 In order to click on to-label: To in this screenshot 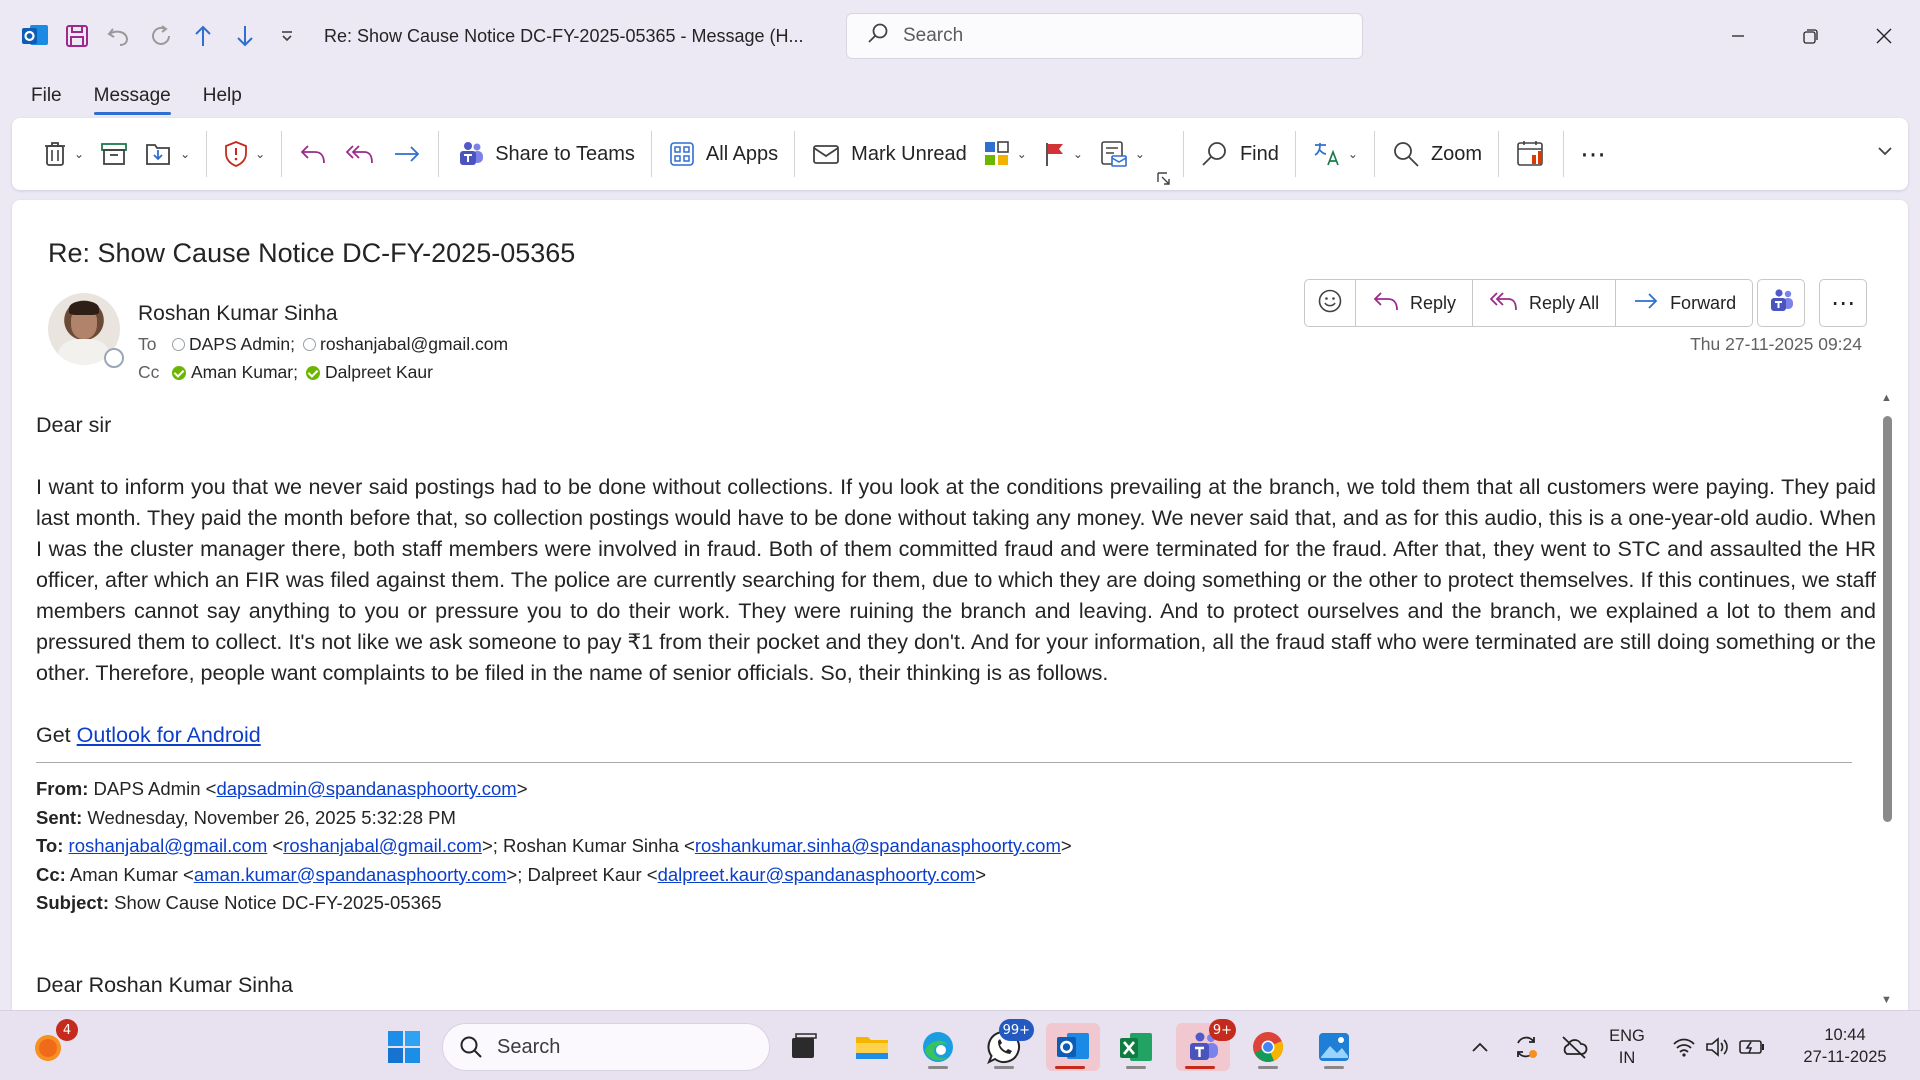, I will do `click(147, 344)`.